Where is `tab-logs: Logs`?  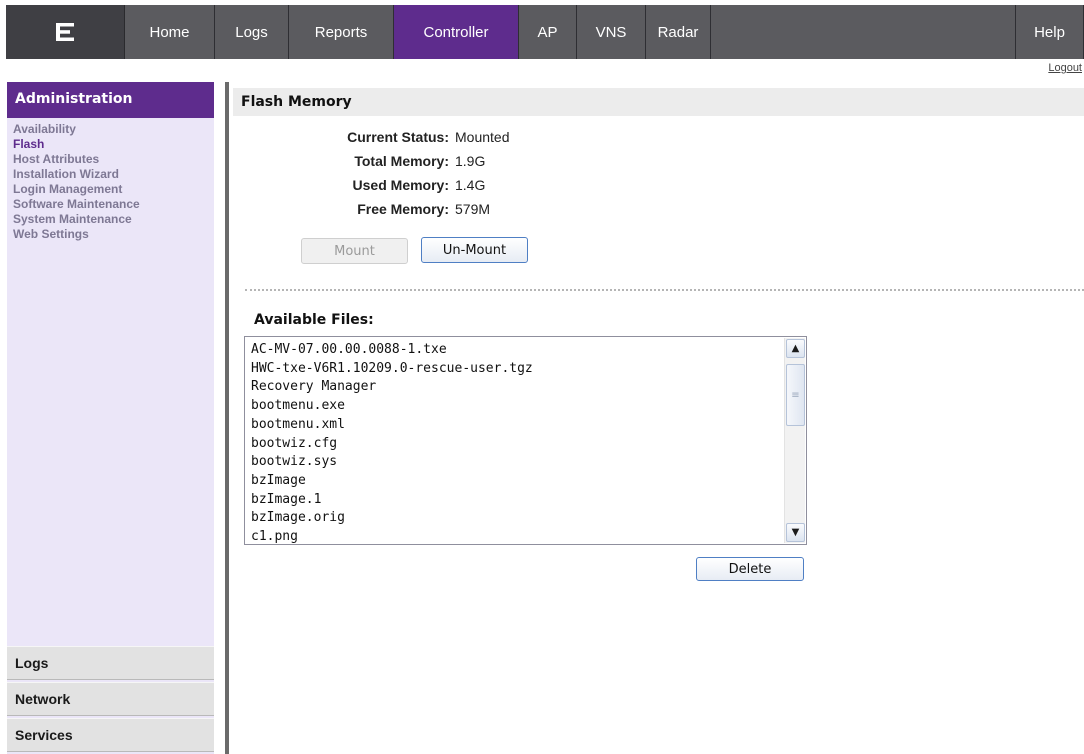
tab-logs: Logs is located at coordinates (252, 32).